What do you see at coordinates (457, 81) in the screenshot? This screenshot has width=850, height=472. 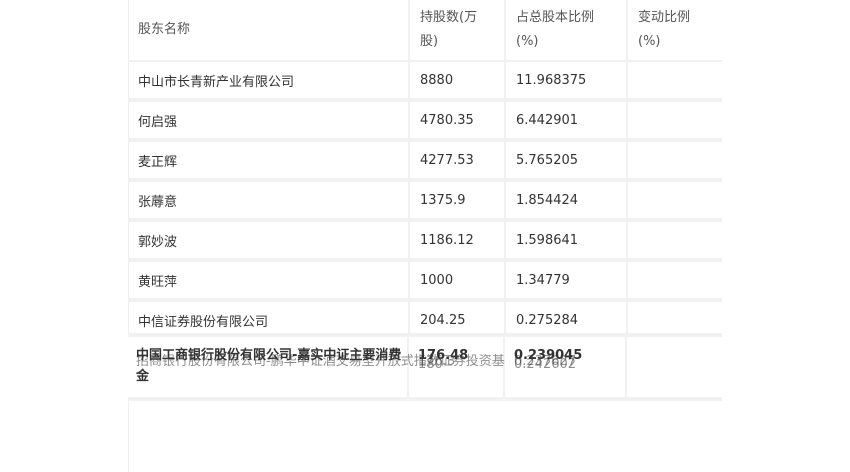 I see `holder-shares: 8880` at bounding box center [457, 81].